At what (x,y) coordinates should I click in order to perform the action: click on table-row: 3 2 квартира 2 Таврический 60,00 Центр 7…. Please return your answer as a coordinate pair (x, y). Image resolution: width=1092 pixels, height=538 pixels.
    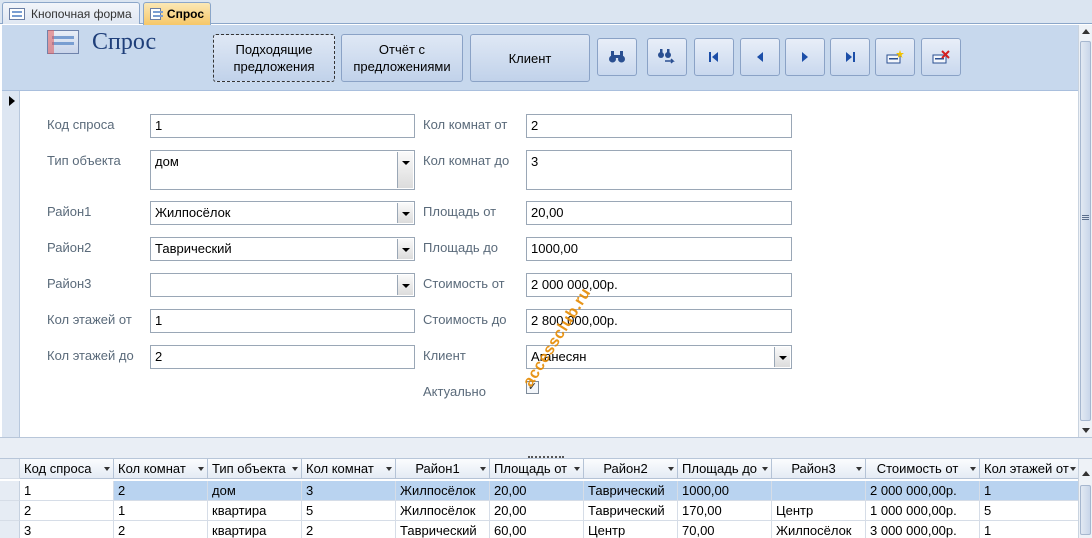
    Looking at the image, I should click on (539, 529).